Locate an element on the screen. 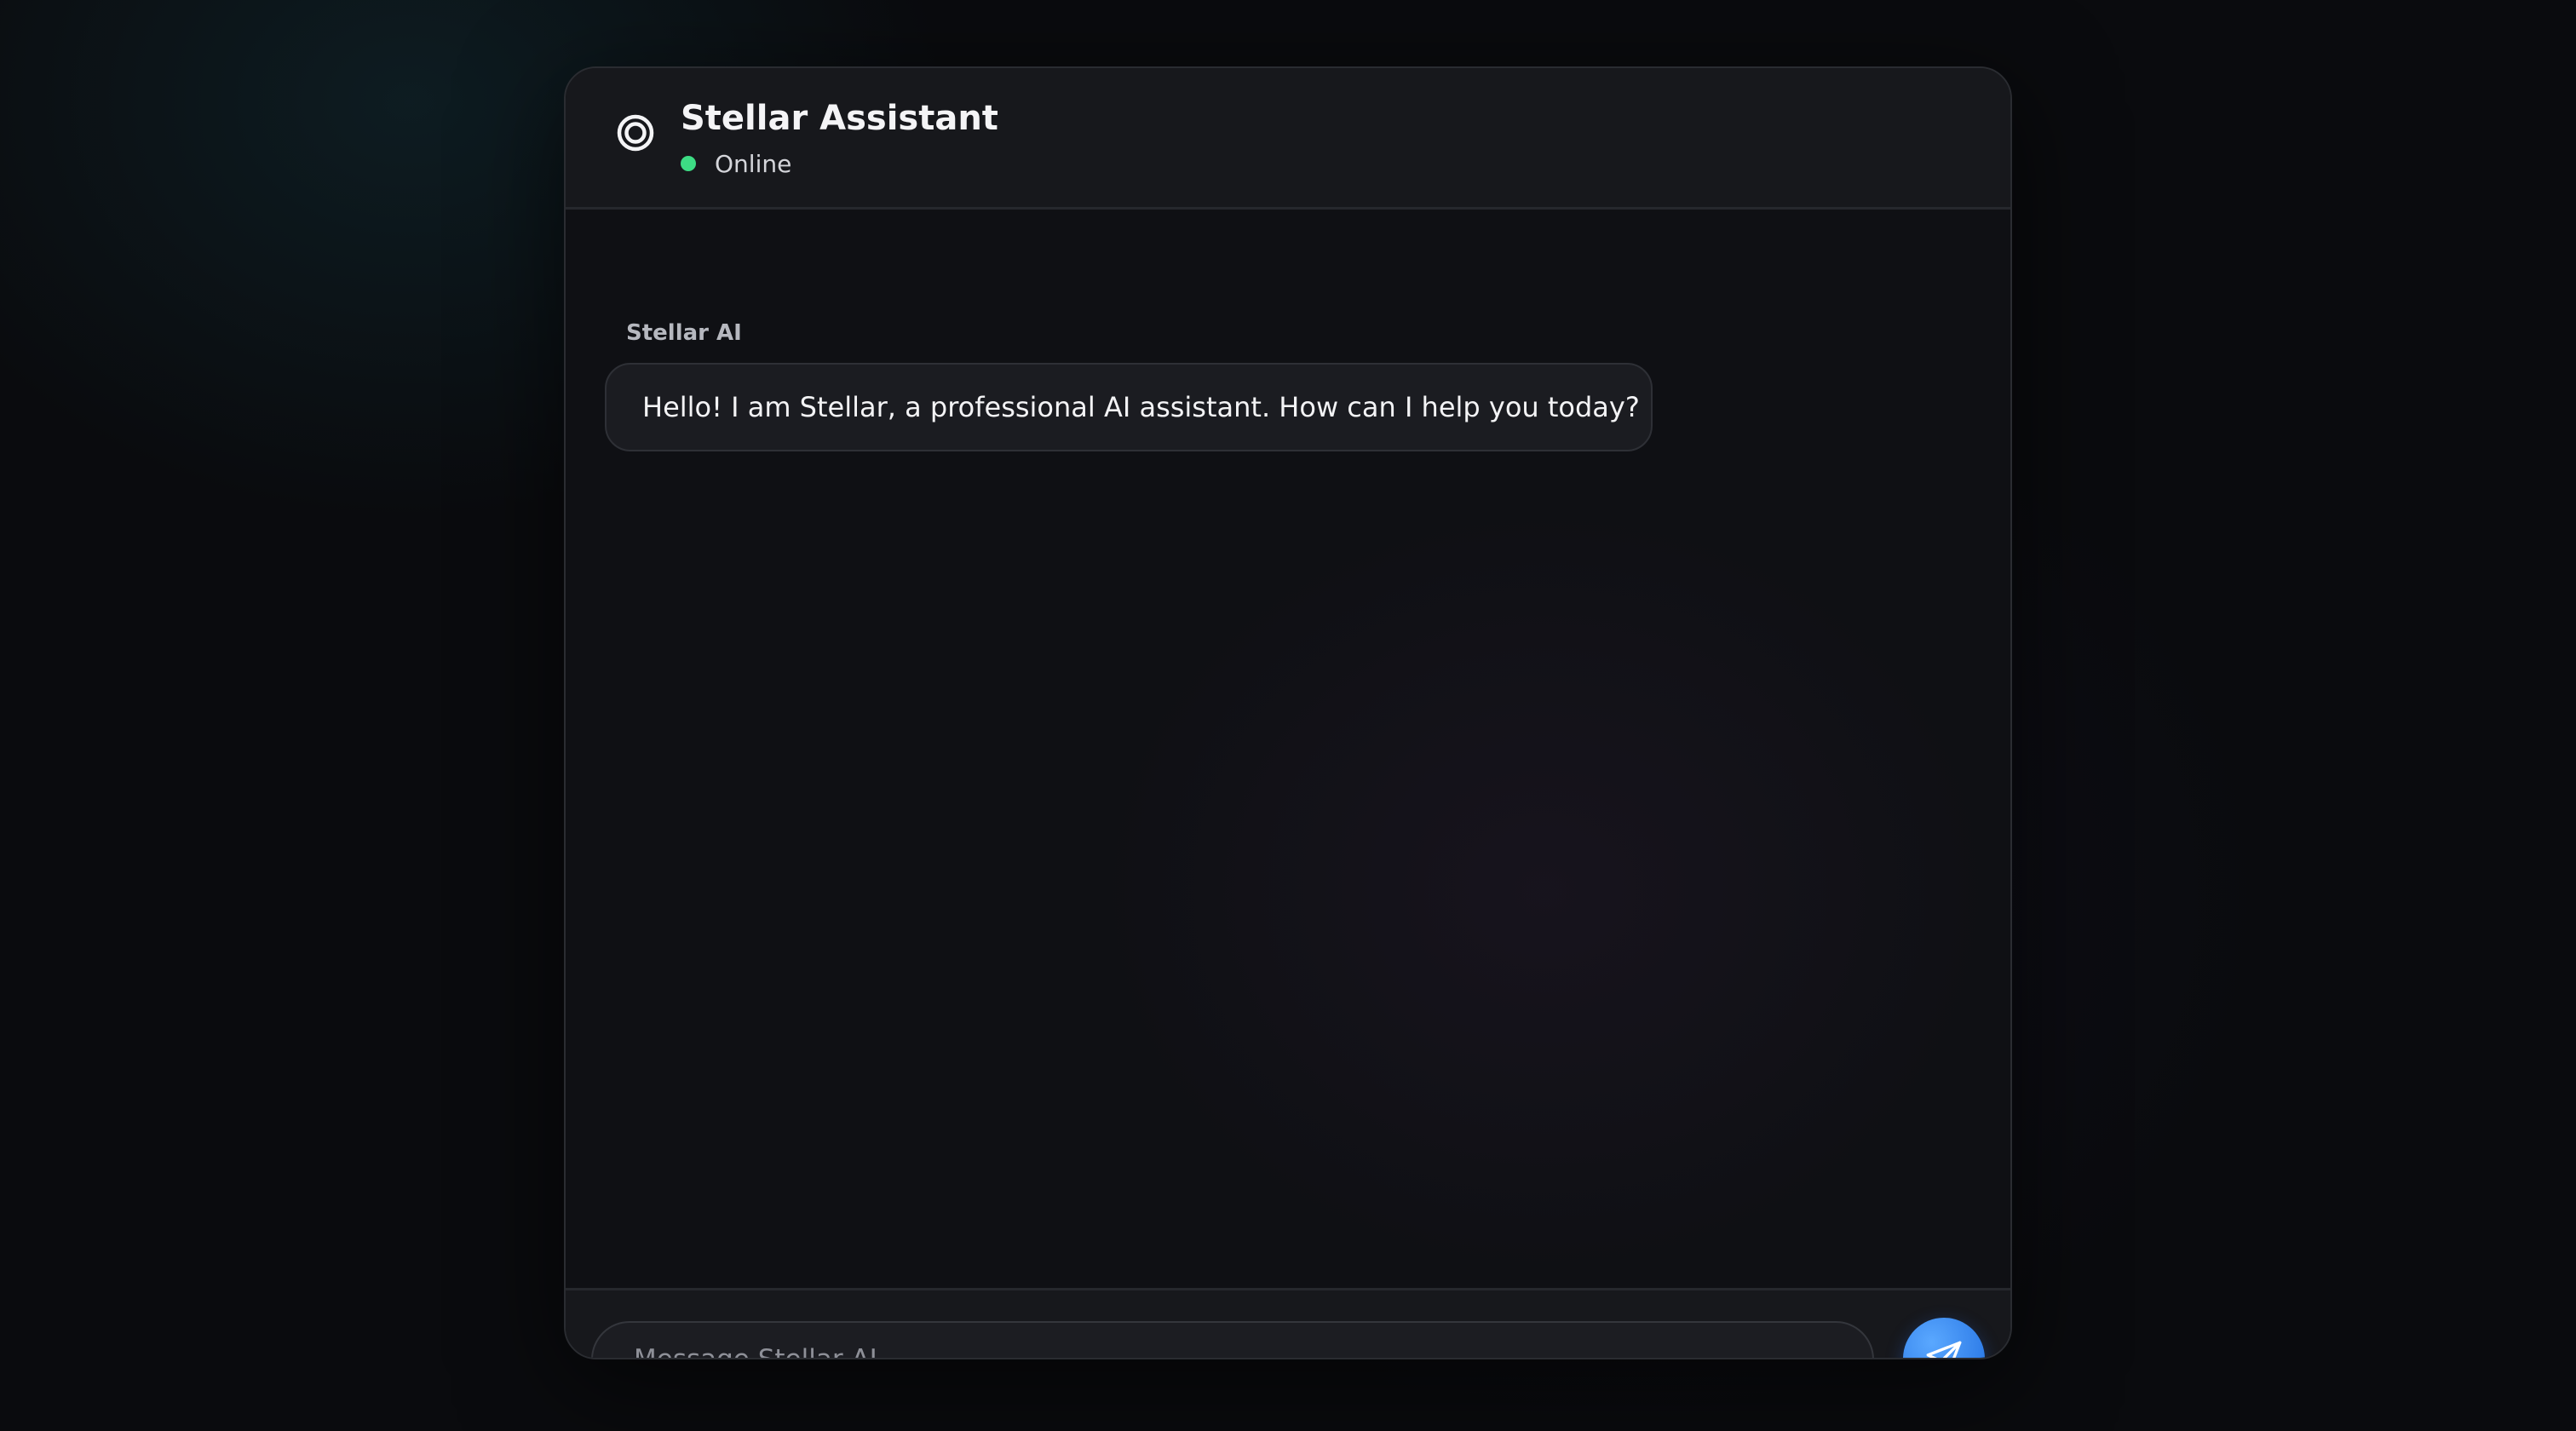  message-composer is located at coordinates (1288, 1323).